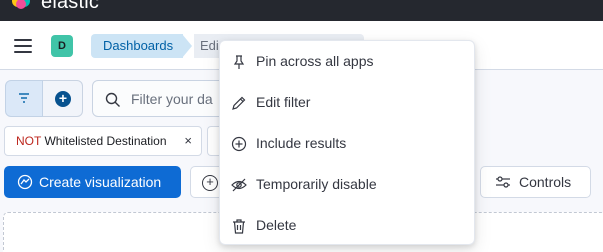 This screenshot has width=603, height=252. Describe the element at coordinates (283, 102) in the screenshot. I see `menu-item-label: Edit filter` at that location.